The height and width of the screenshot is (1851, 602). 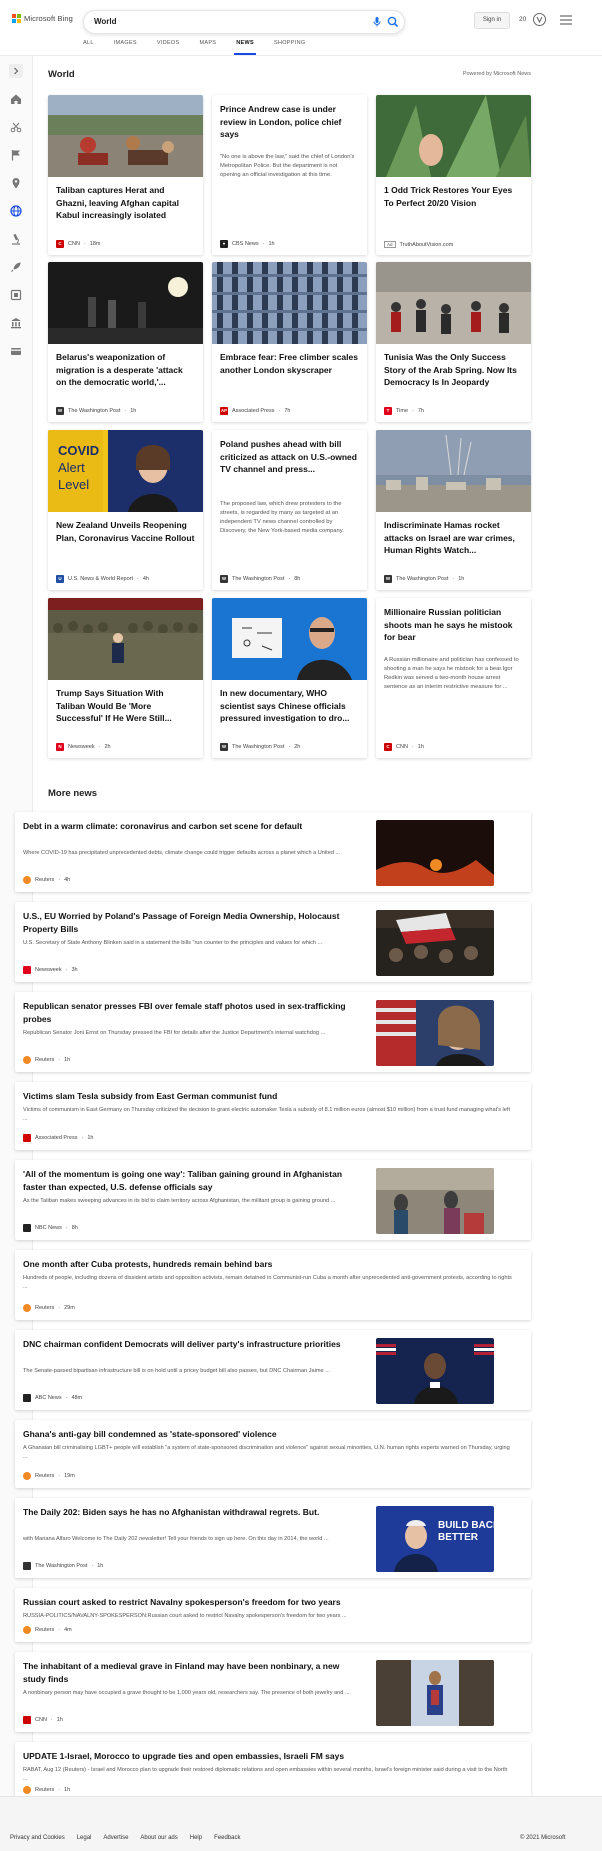 What do you see at coordinates (207, 47) in the screenshot?
I see `tab-maps: MAPS` at bounding box center [207, 47].